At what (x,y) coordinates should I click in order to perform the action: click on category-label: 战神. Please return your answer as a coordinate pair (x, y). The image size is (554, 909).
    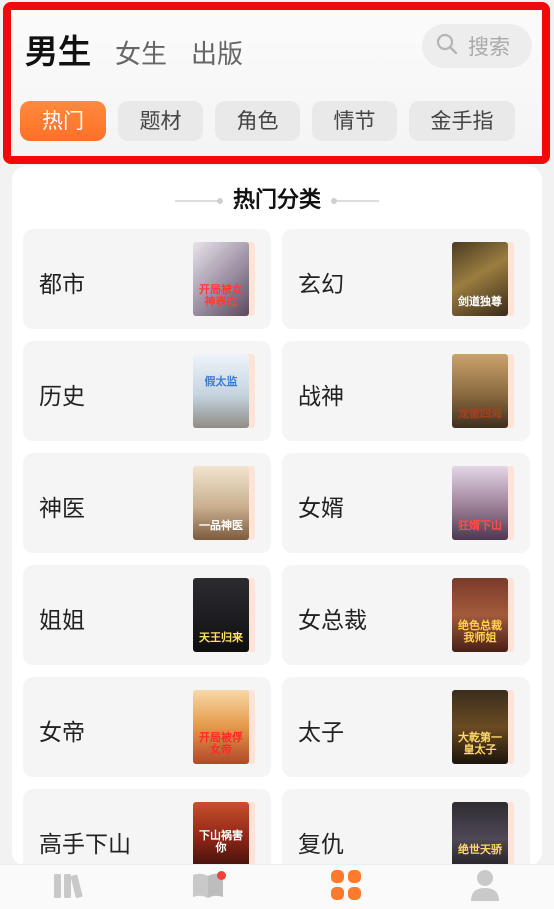
    Looking at the image, I should click on (321, 397).